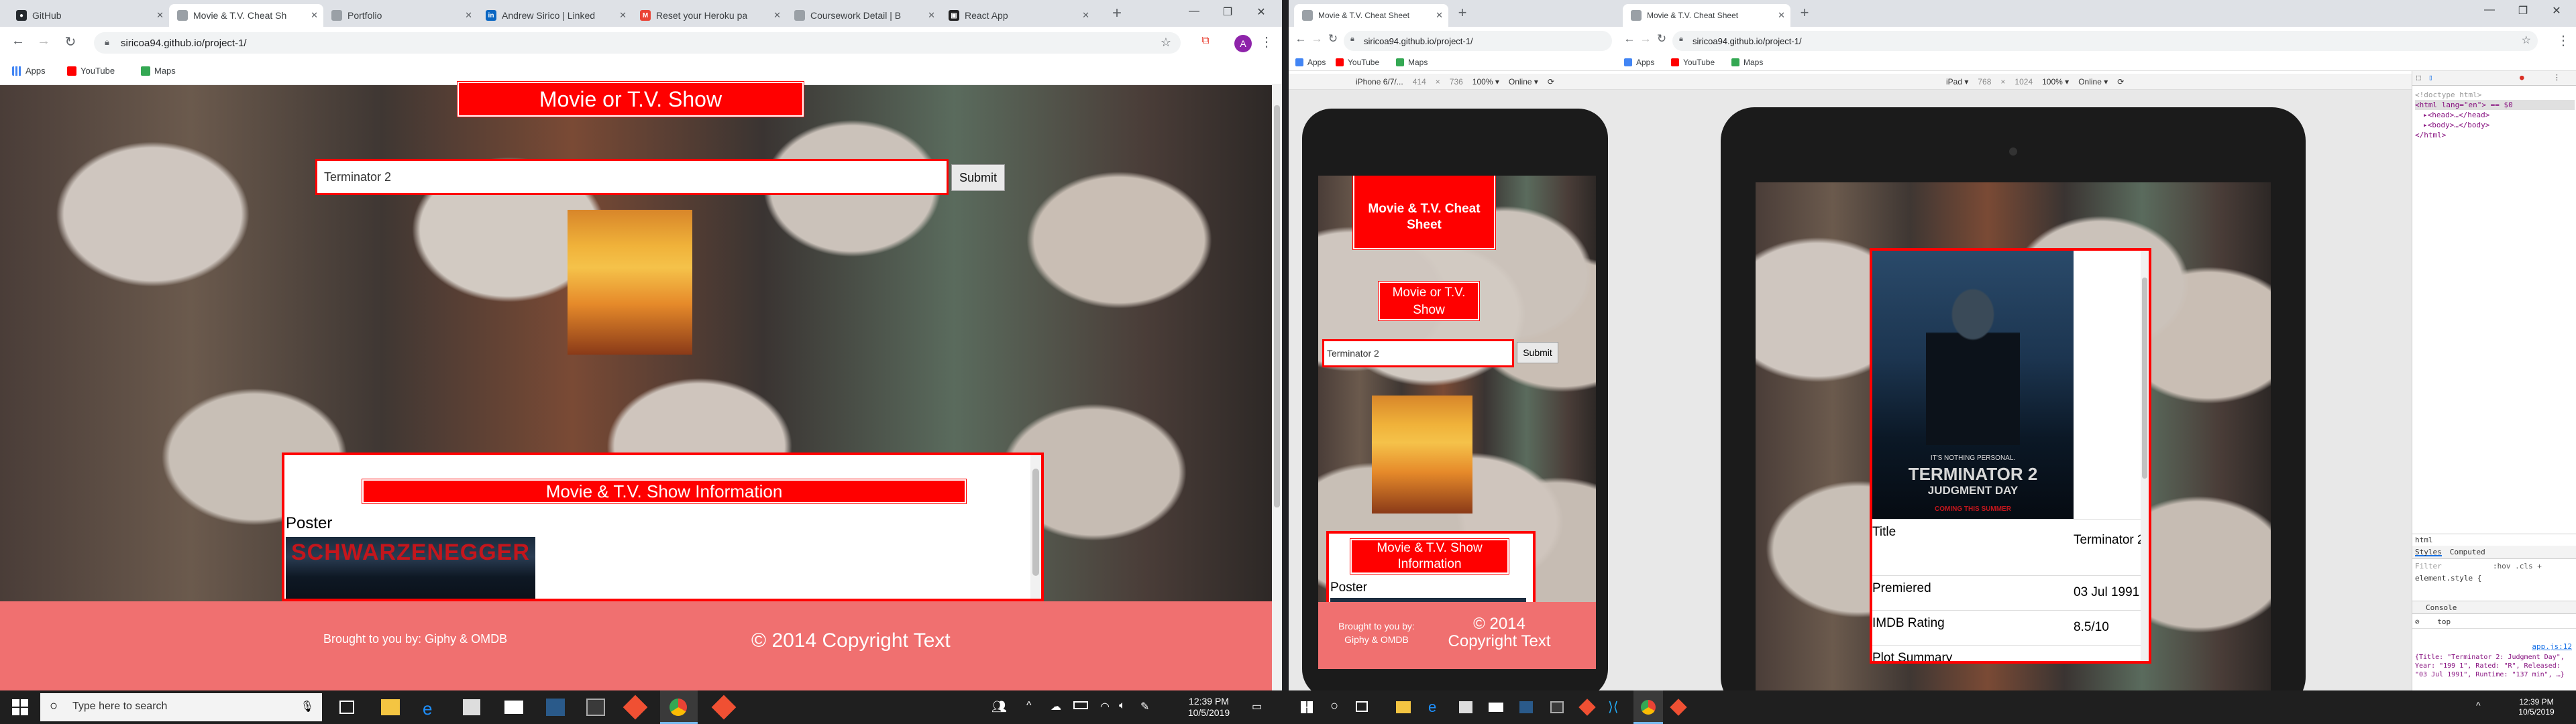 This screenshot has height=724, width=2576. I want to click on git-icon, so click(635, 707).